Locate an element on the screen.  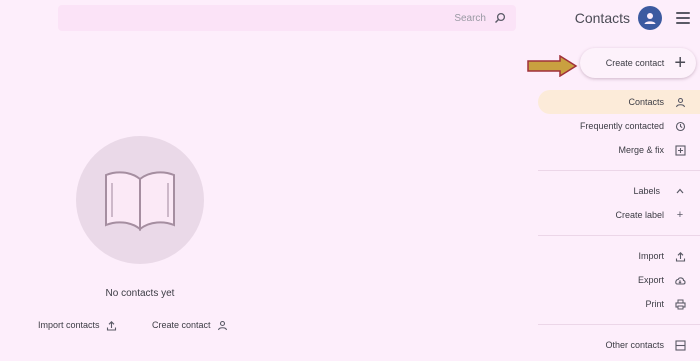
book-icon is located at coordinates (140, 201).